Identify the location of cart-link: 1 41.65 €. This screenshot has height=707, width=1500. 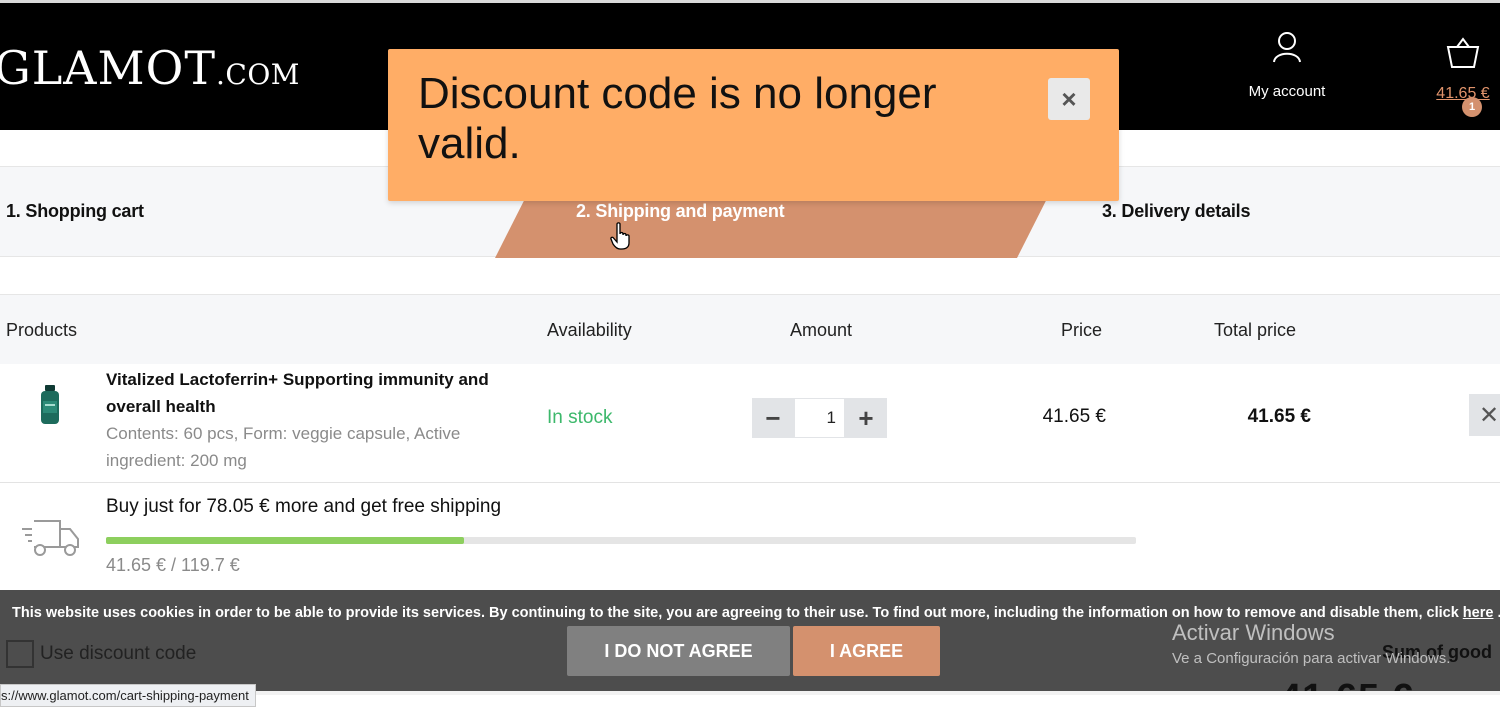
(1463, 77).